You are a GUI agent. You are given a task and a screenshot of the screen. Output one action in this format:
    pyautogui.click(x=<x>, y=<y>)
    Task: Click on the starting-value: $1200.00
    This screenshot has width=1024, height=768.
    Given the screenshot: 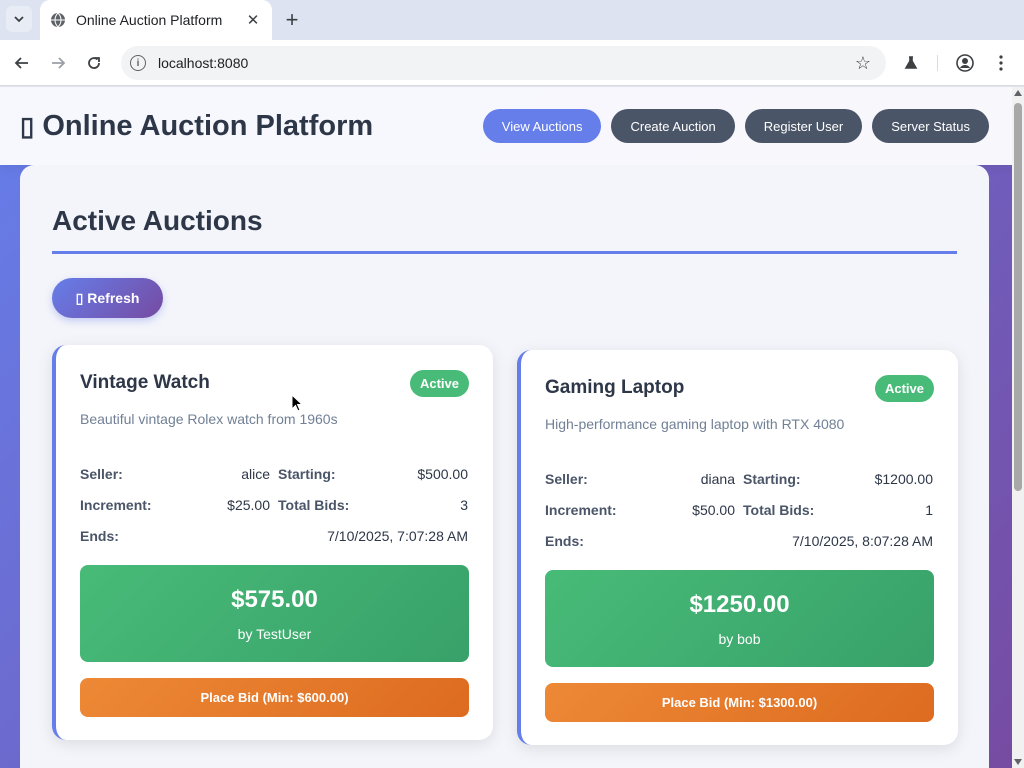 What is the action you would take?
    pyautogui.click(x=903, y=479)
    